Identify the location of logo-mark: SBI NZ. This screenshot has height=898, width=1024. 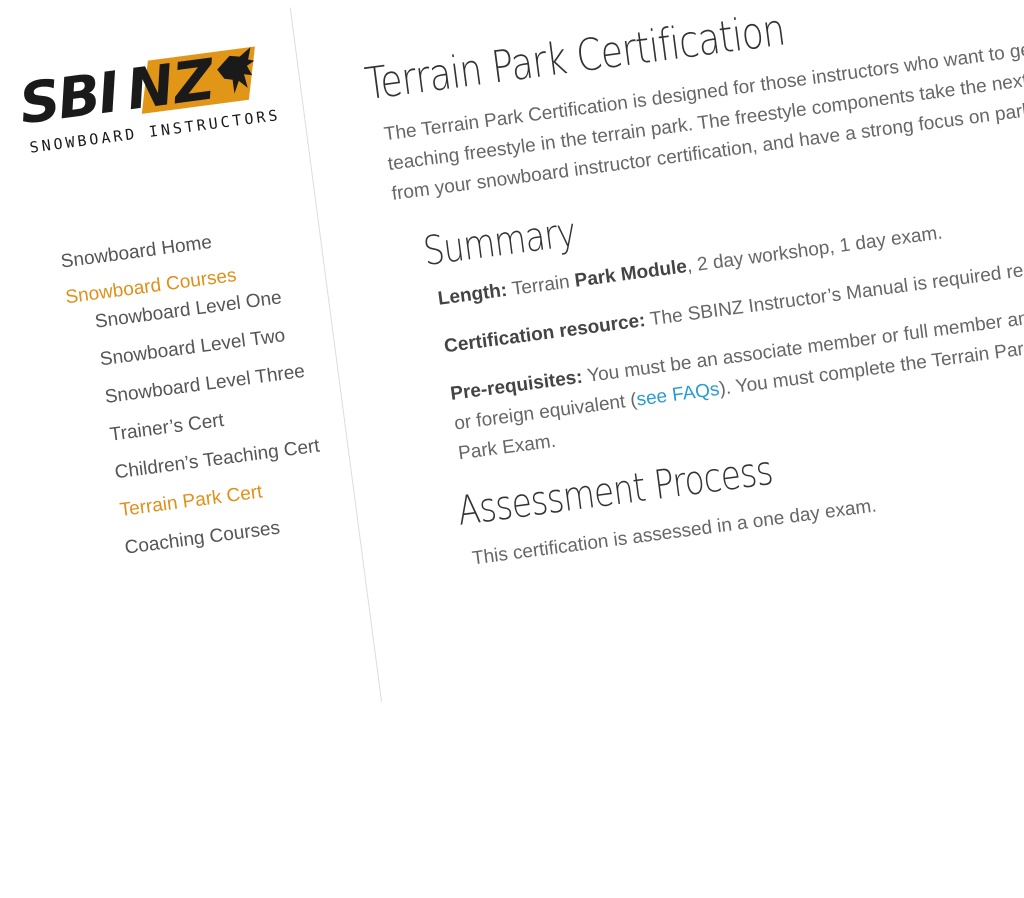
(135, 91).